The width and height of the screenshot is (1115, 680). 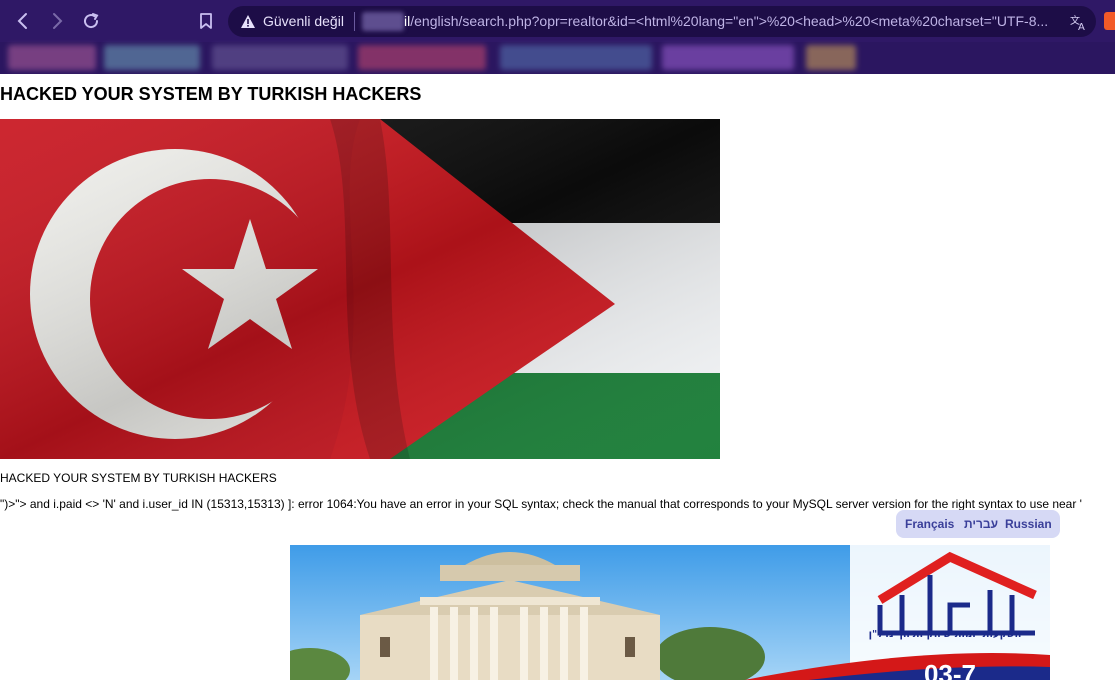 I want to click on page-heading: HACKED YOUR SYSTEM BY TURKISH HACKERS, so click(x=211, y=94).